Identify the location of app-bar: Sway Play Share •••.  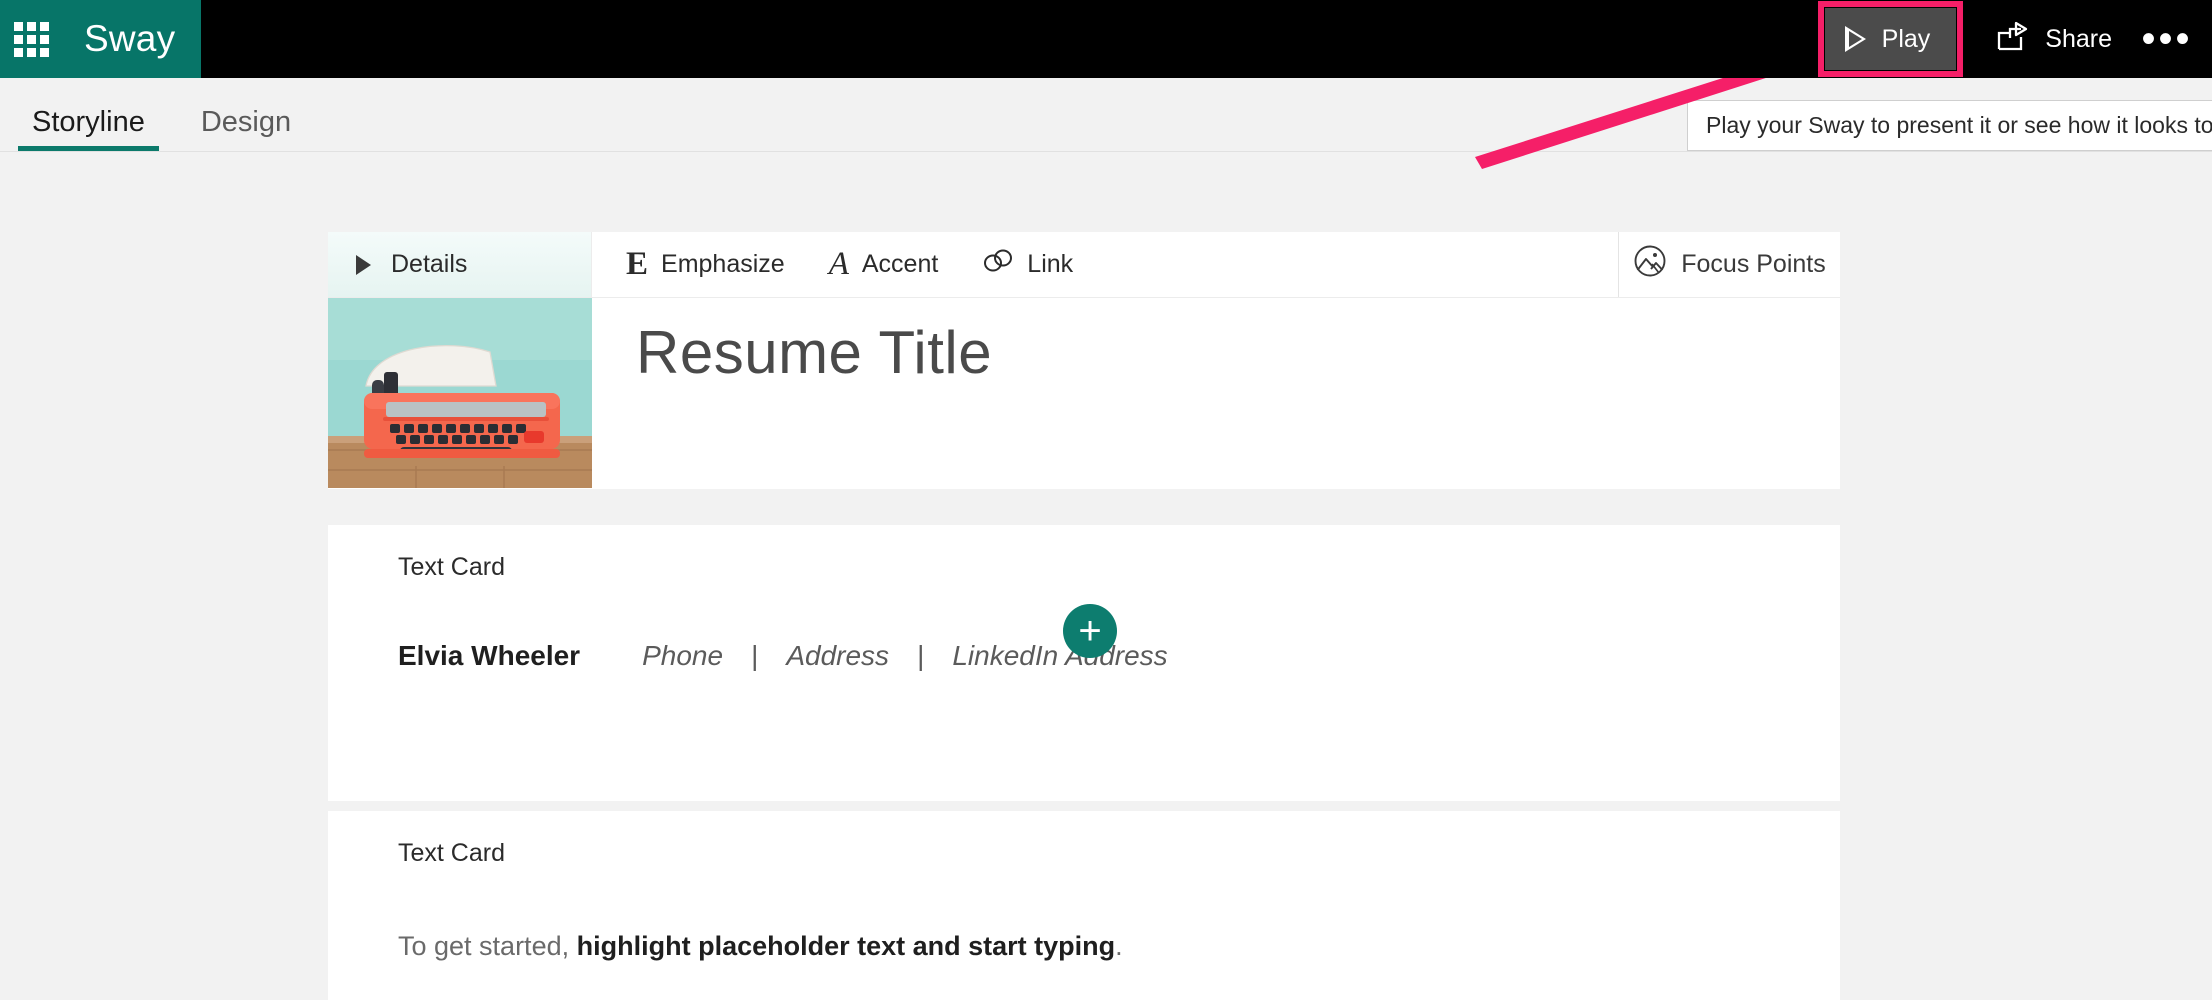
(1106, 39).